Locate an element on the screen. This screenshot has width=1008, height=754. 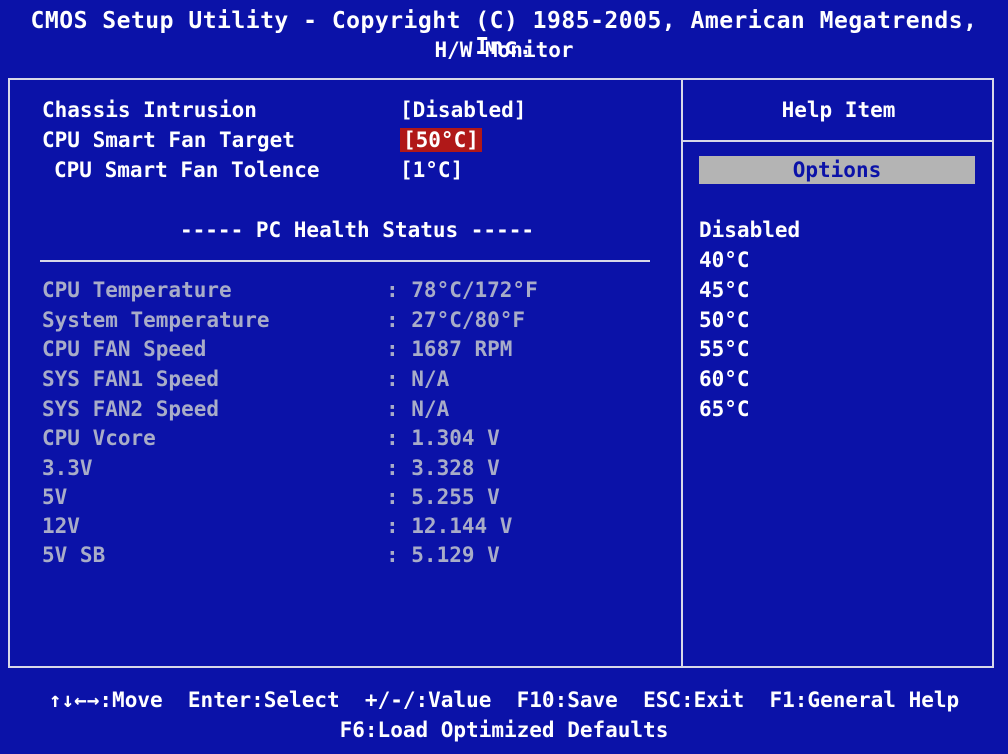
health-label: 5V is located at coordinates (55, 497).